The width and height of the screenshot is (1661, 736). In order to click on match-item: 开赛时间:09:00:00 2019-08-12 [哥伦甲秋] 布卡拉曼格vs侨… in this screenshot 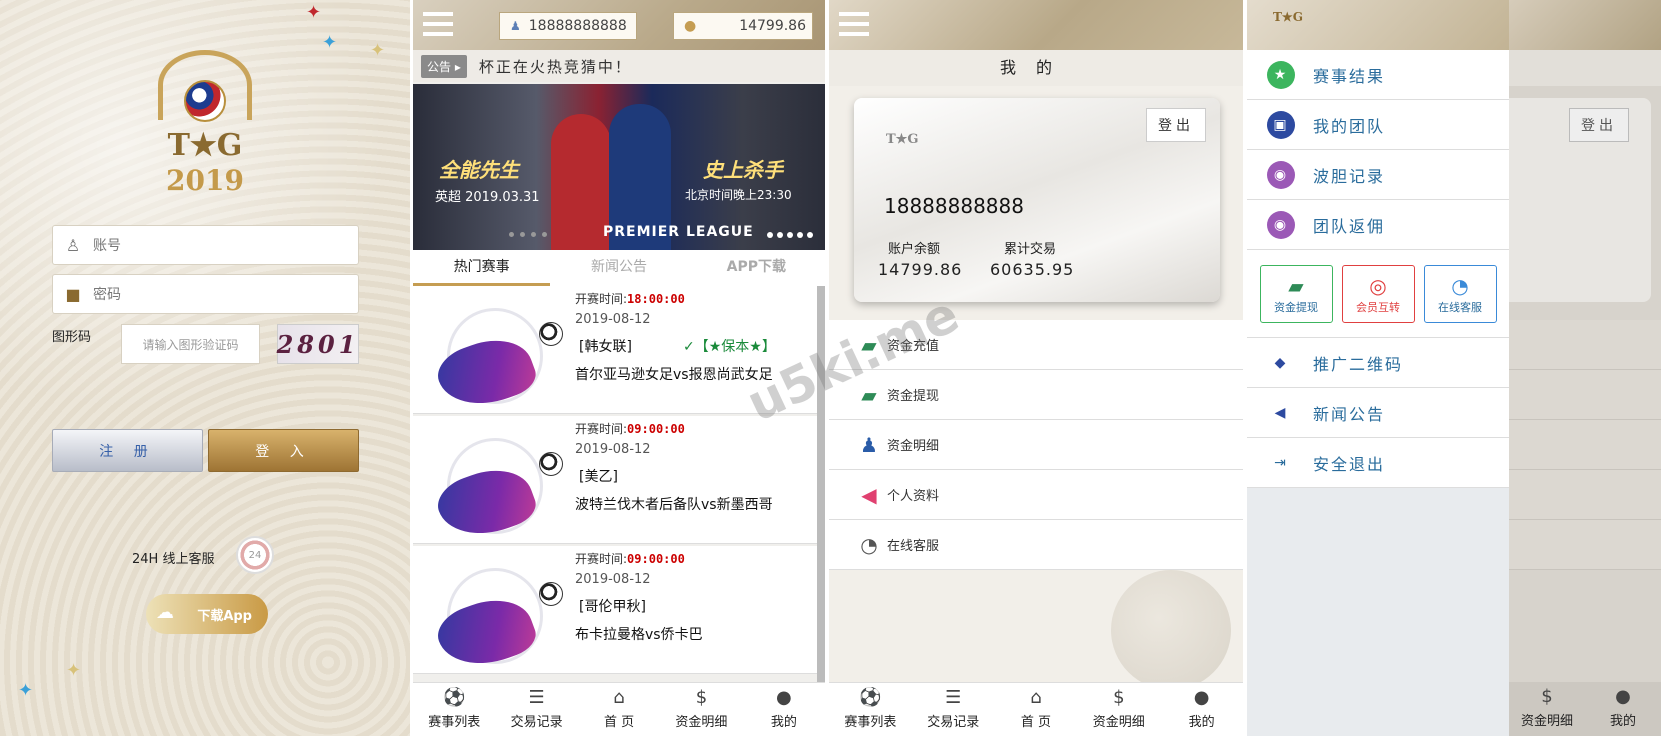, I will do `click(615, 612)`.